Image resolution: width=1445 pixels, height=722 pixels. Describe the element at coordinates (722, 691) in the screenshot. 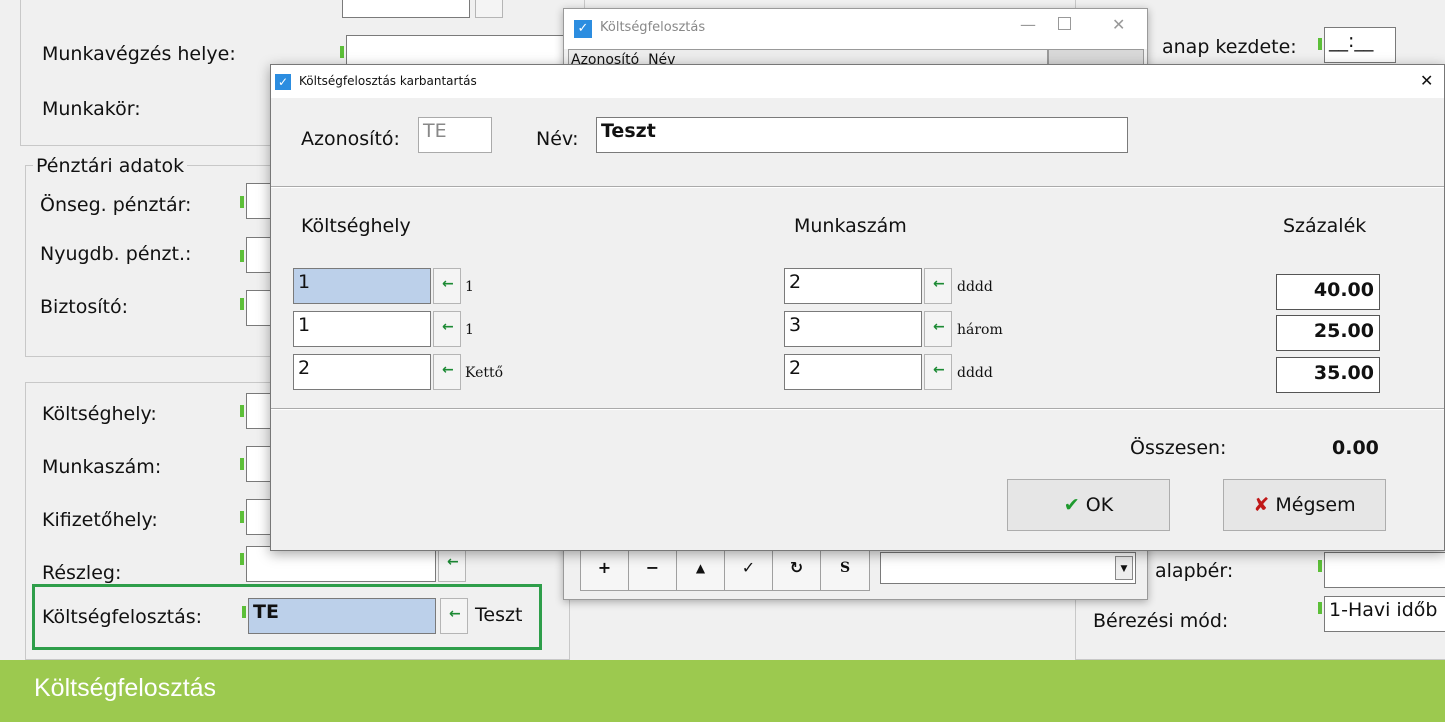

I see `caption-bar: Költségfelosztás` at that location.